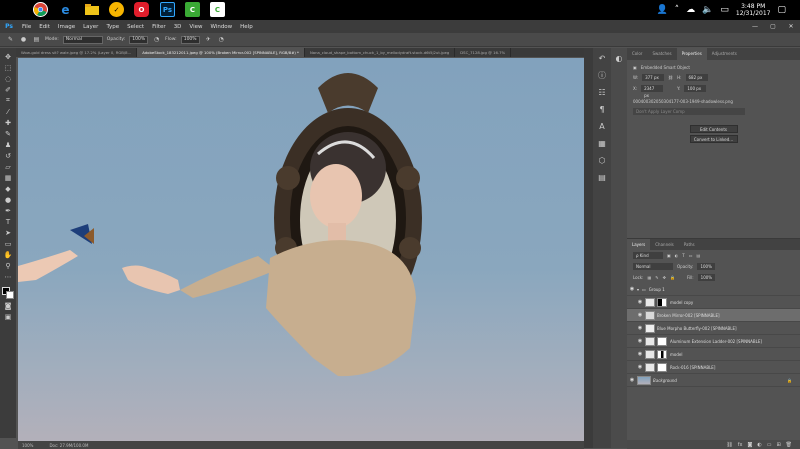 This screenshot has width=800, height=449. What do you see at coordinates (713, 328) in the screenshot?
I see `layer-butterfly: ◉ Blue Morpho Butterfly-002 [SPINNABLE]` at bounding box center [713, 328].